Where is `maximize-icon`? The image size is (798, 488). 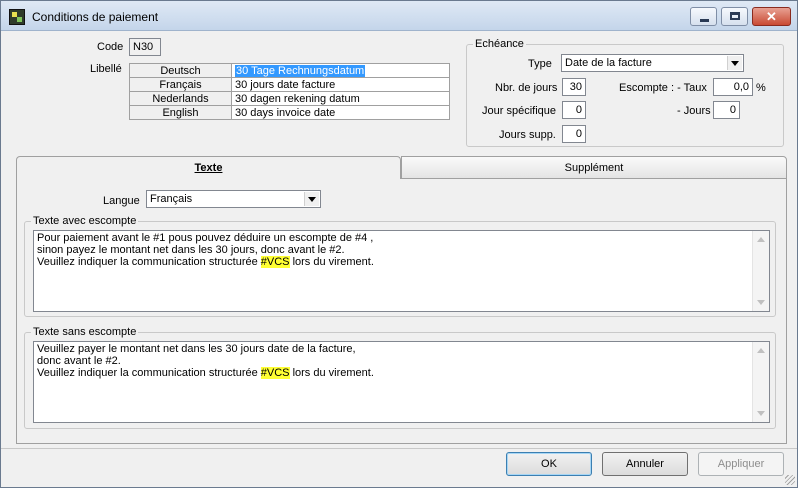 maximize-icon is located at coordinates (735, 16).